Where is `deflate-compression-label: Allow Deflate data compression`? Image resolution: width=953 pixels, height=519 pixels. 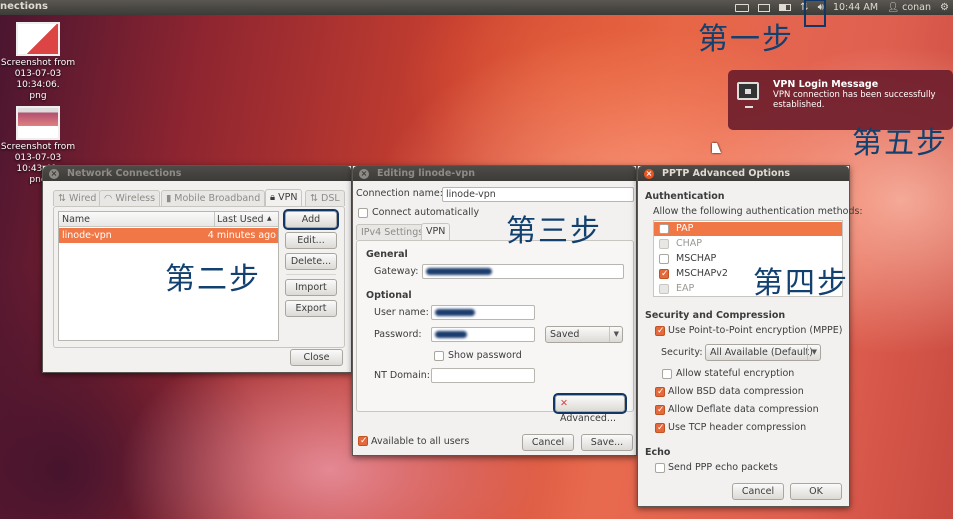
deflate-compression-label: Allow Deflate data compression is located at coordinates (743, 409).